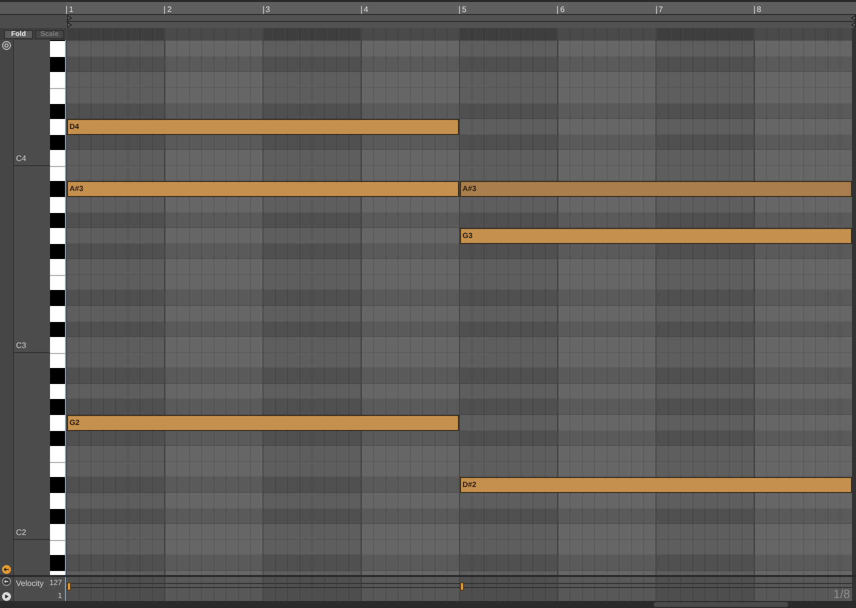 The height and width of the screenshot is (608, 856). What do you see at coordinates (71, 10) in the screenshot?
I see `bar-number: 1` at bounding box center [71, 10].